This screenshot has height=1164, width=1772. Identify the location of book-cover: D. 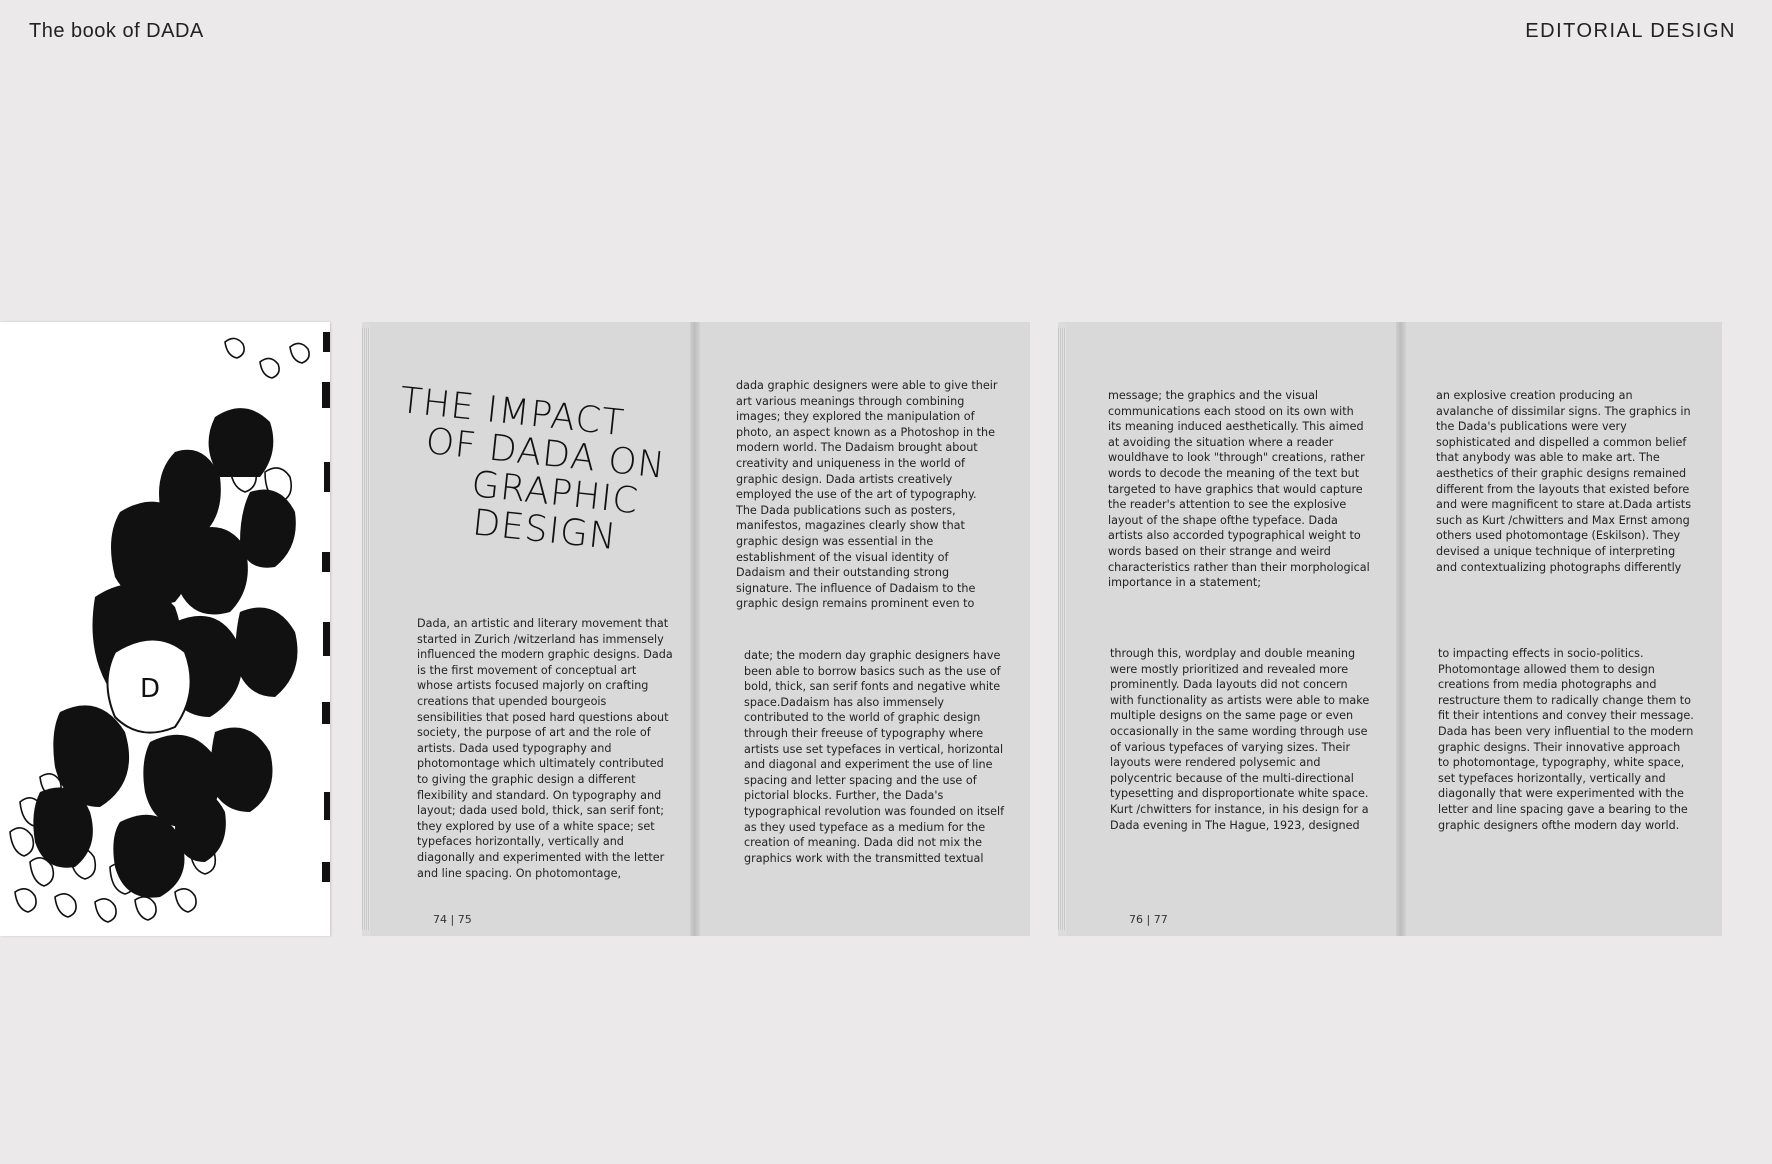
(165, 629).